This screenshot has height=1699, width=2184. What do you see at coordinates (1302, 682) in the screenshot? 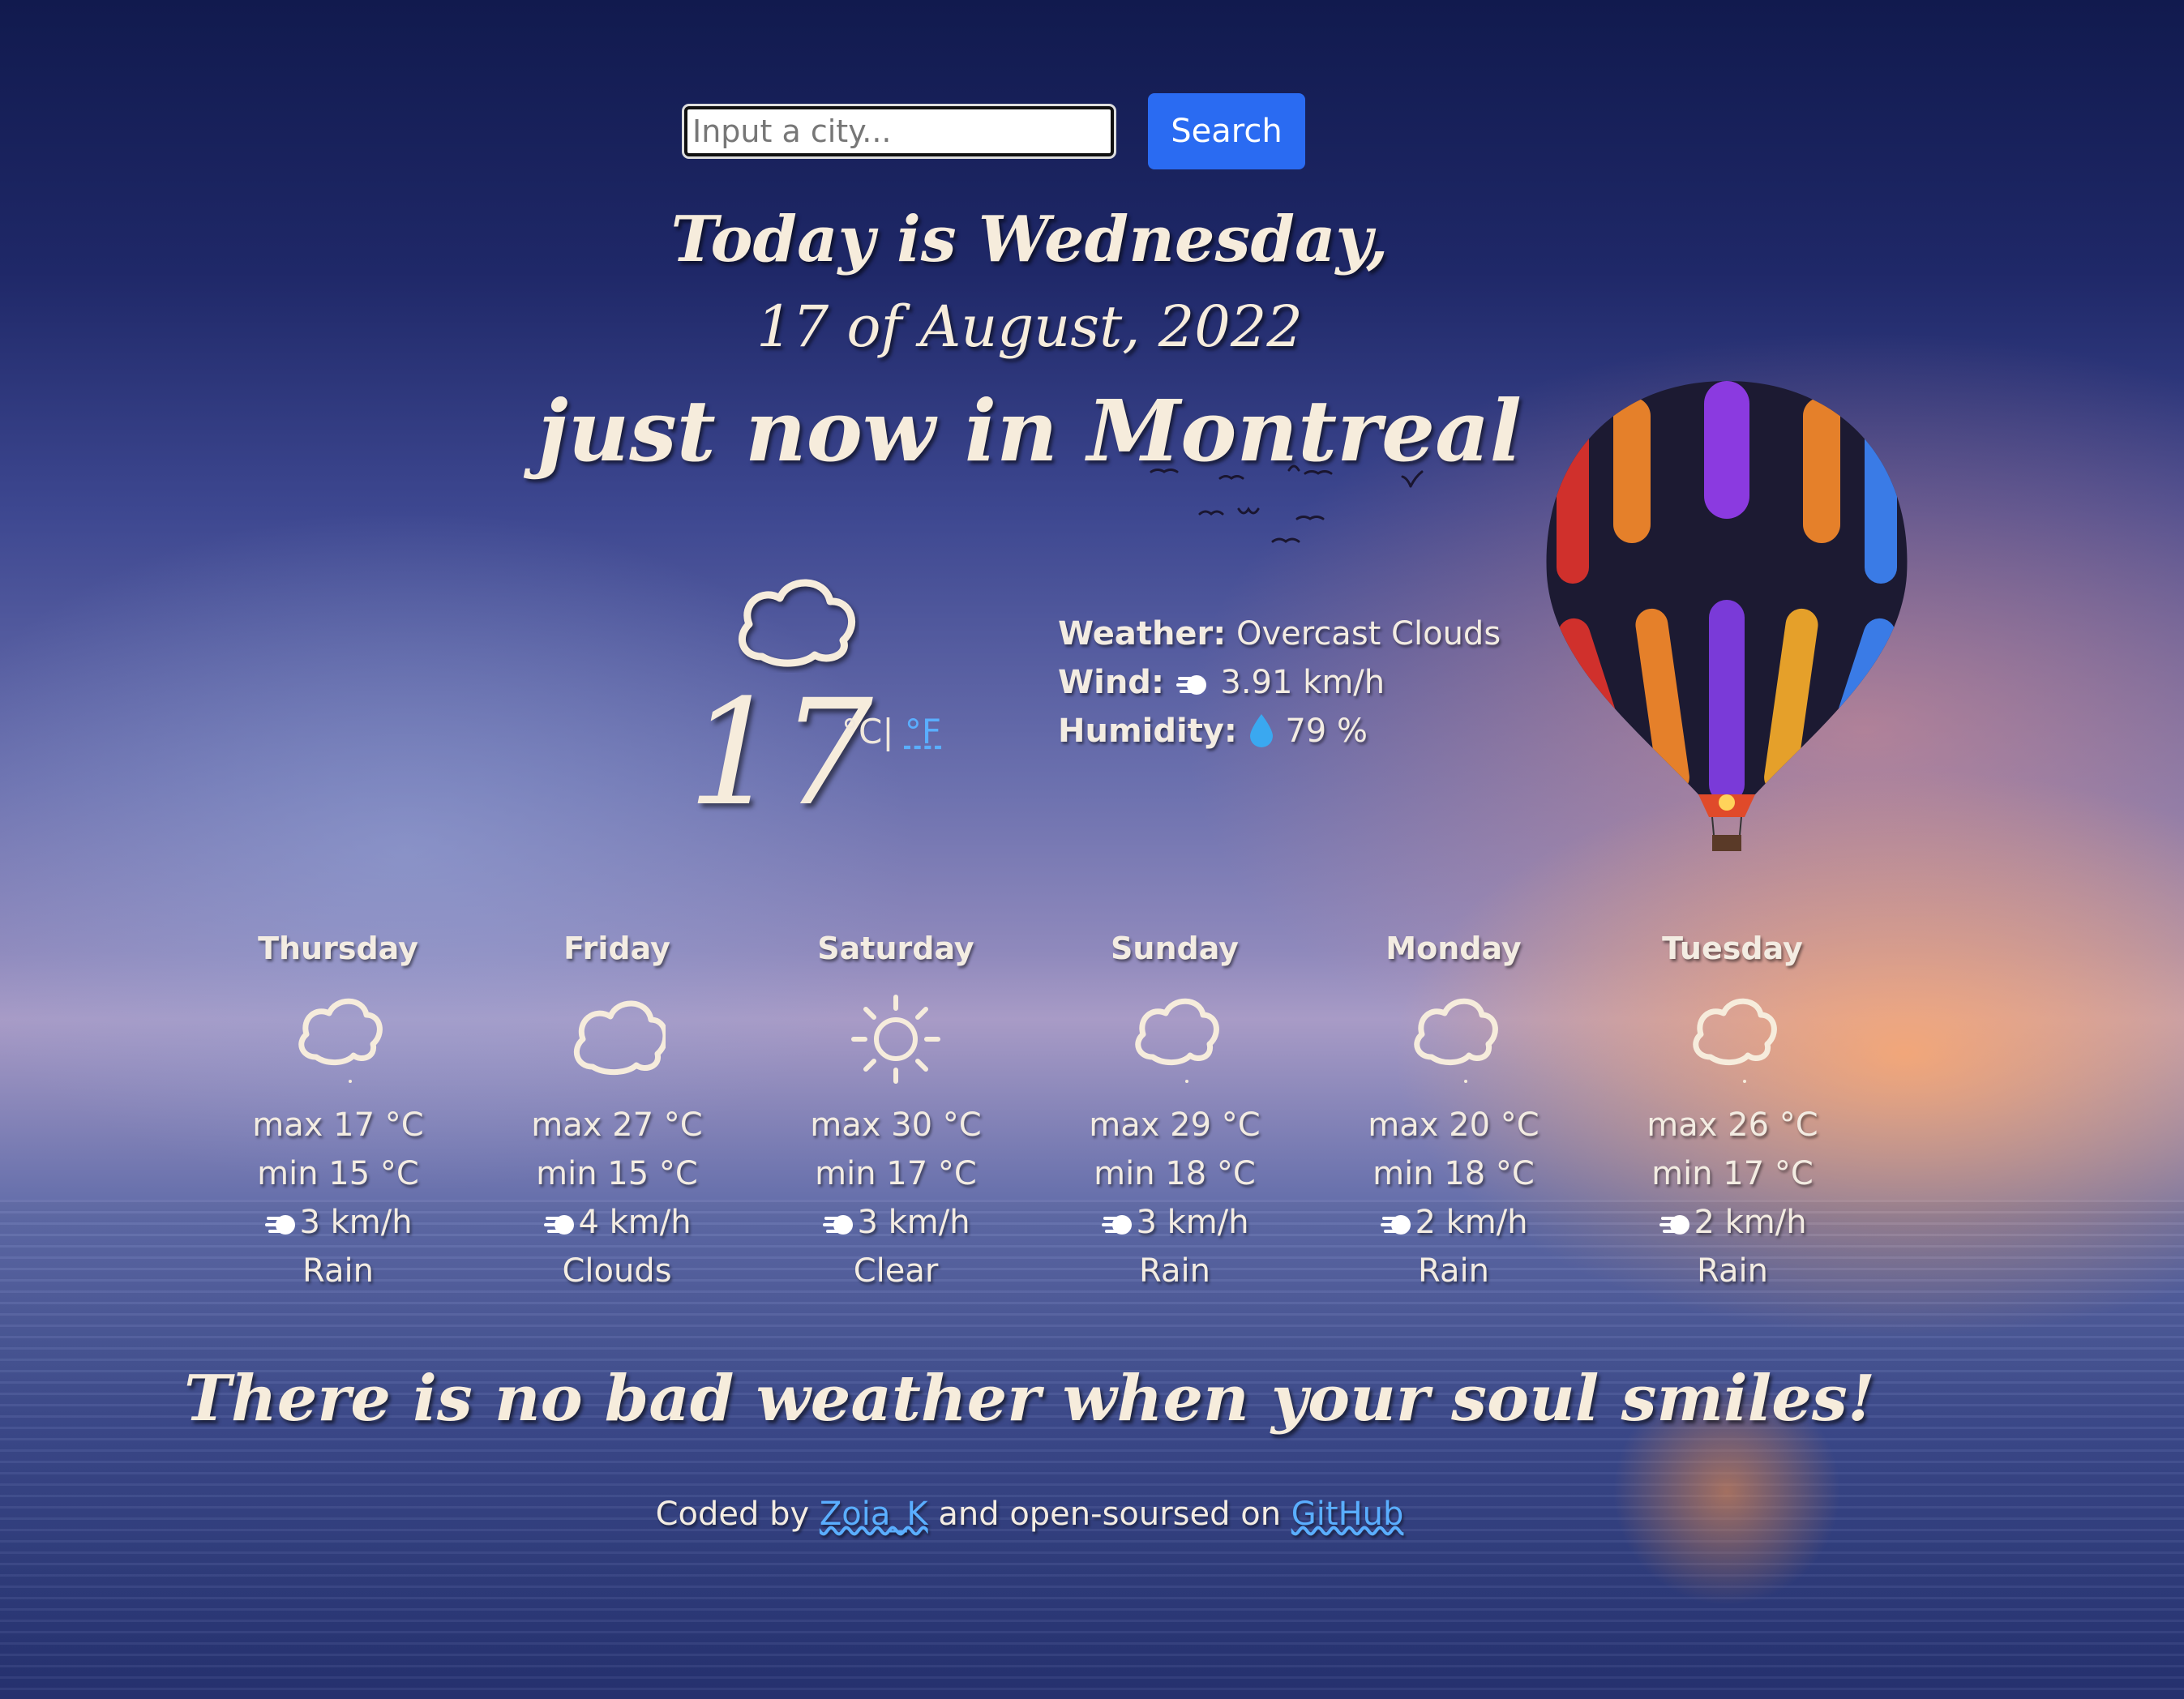
I see `wind-value: 3.91 km/h` at bounding box center [1302, 682].